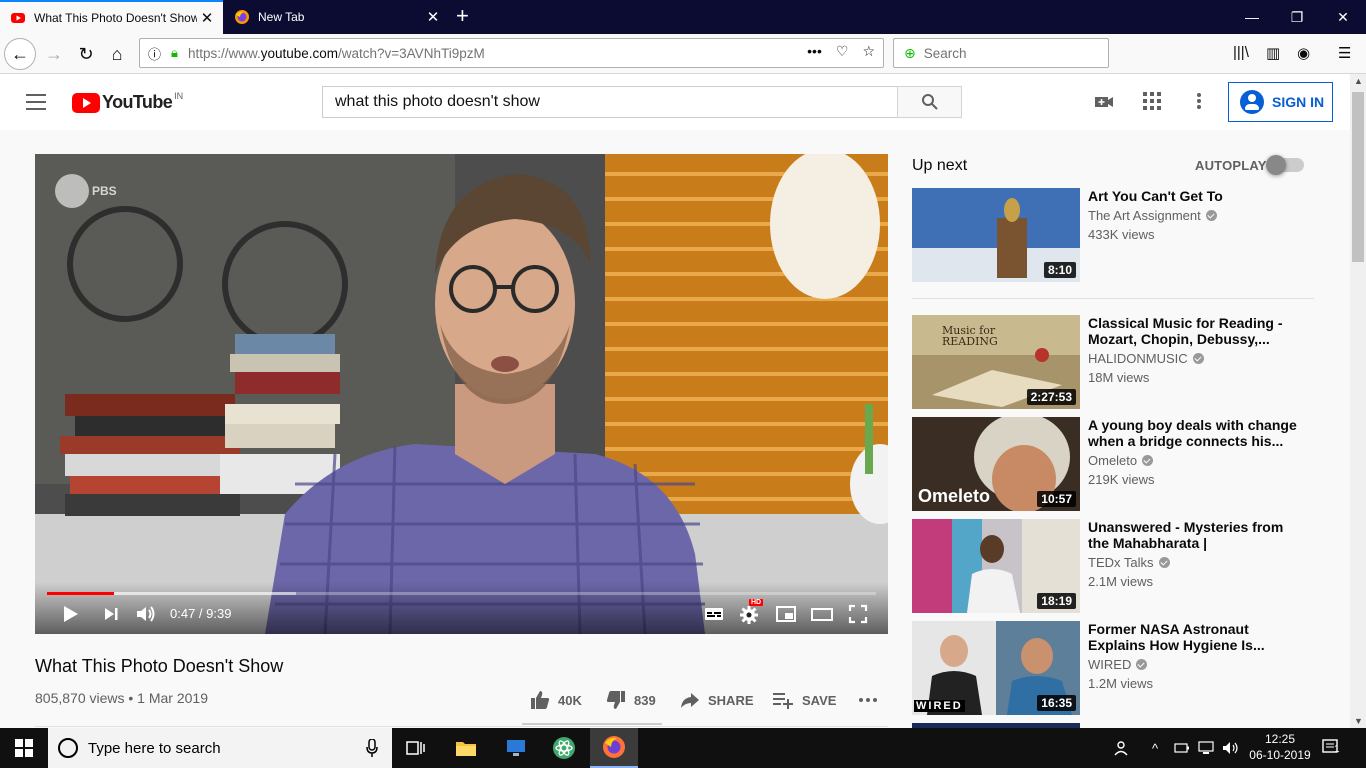 Image resolution: width=1366 pixels, height=768 pixels. Describe the element at coordinates (1285, 165) in the screenshot. I see `autoplay-toggle` at that location.